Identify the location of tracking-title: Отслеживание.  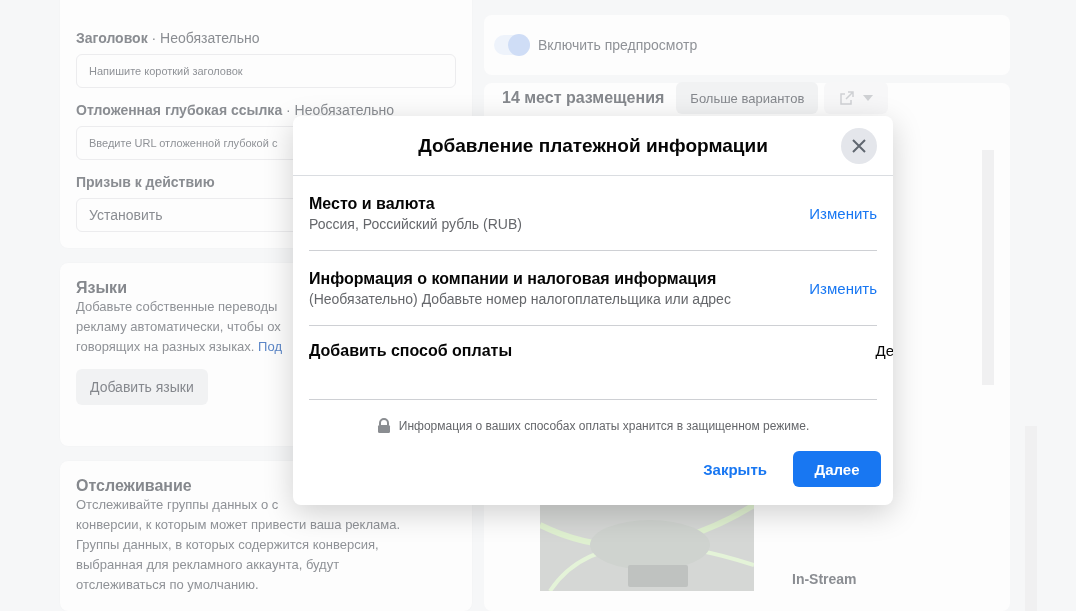
(134, 486).